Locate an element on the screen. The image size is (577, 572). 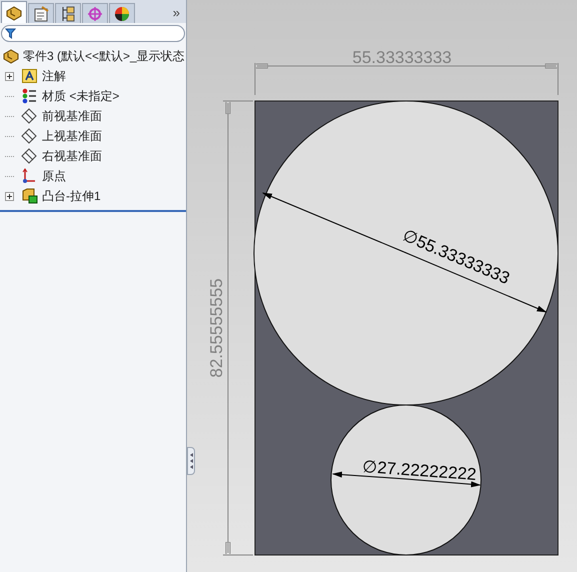
crosshair-icon is located at coordinates (95, 14).